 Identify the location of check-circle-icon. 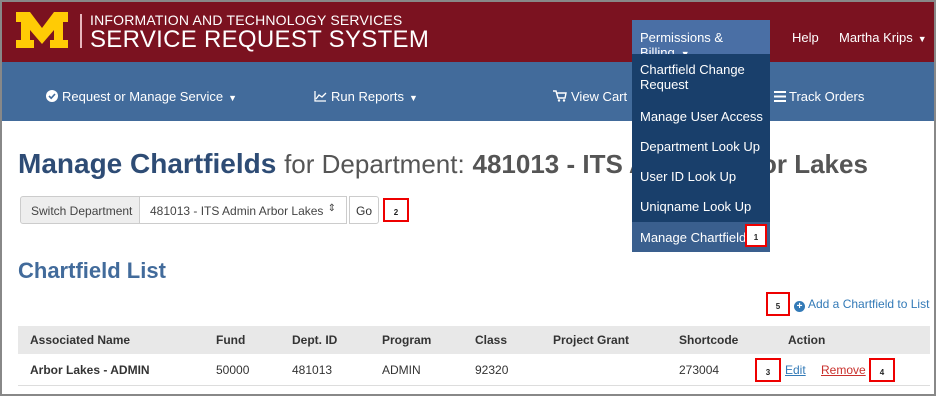
(52, 96).